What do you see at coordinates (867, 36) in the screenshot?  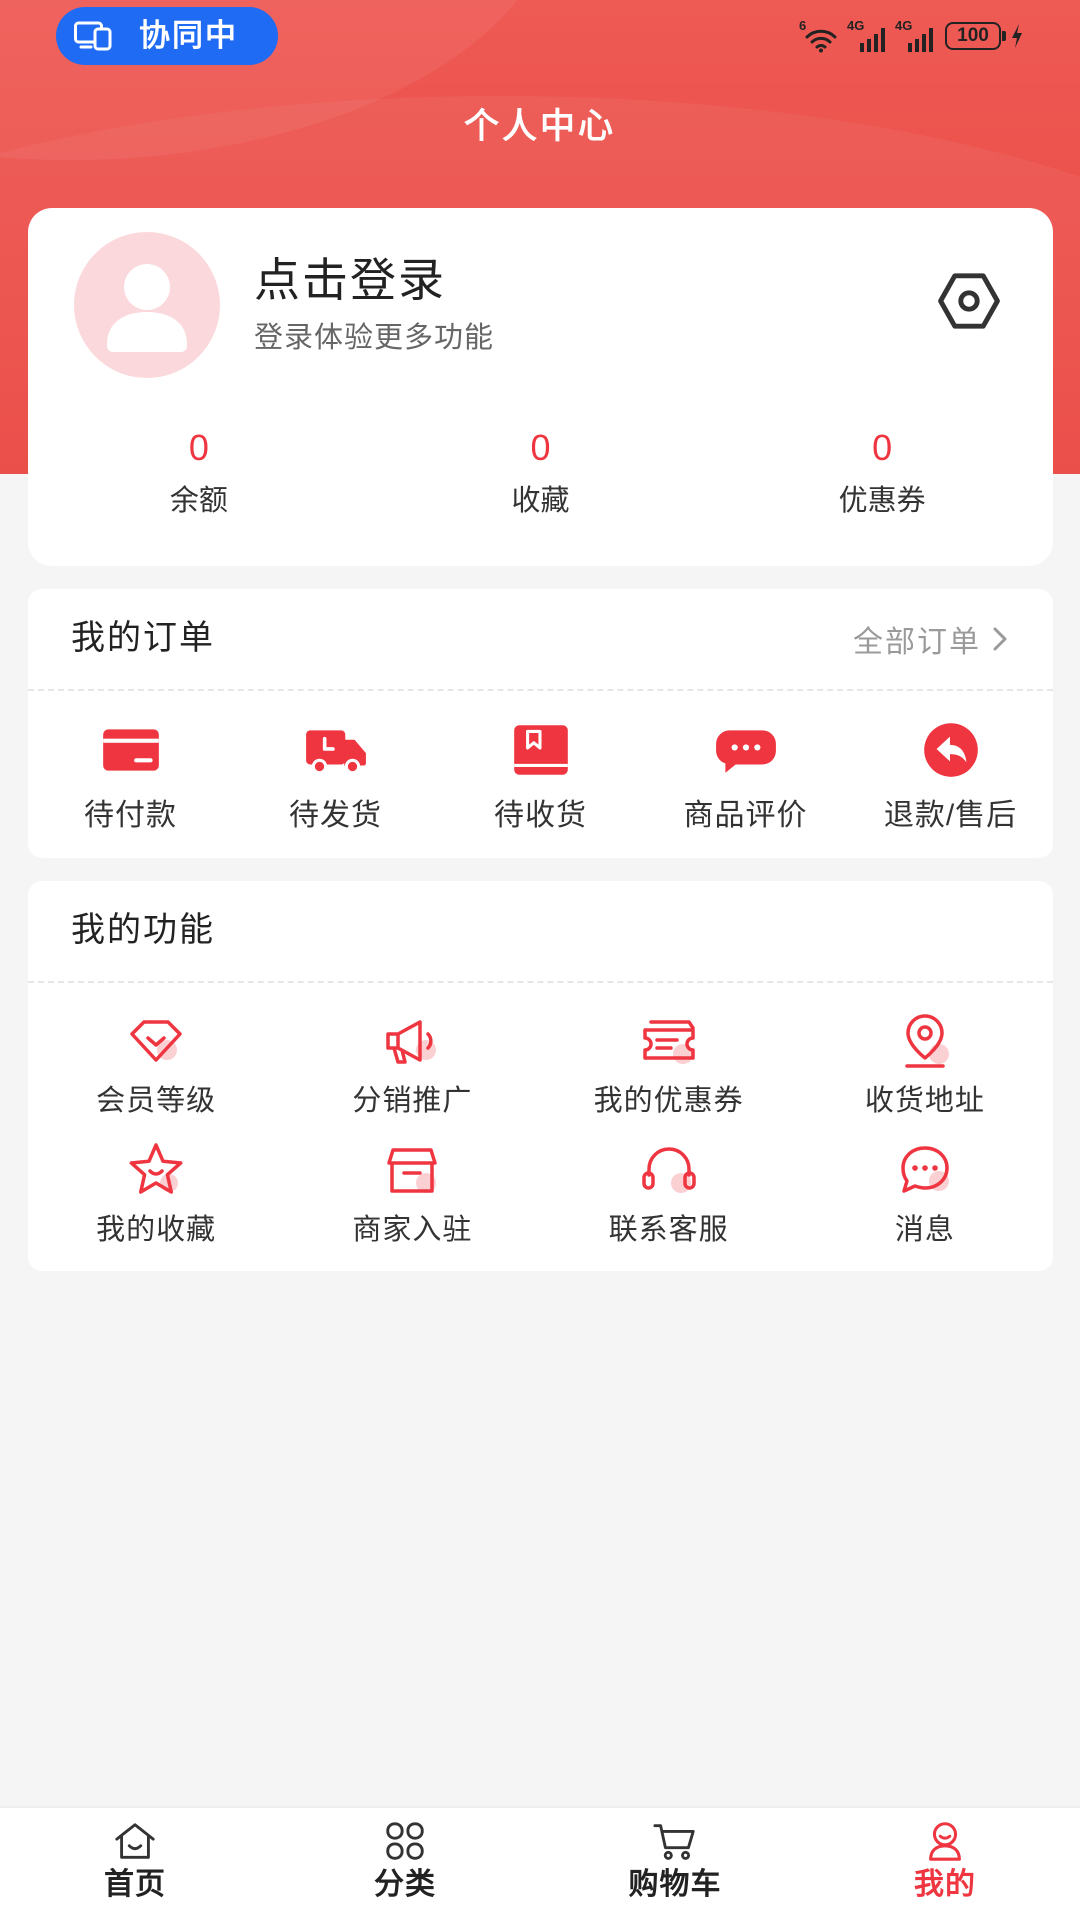 I see `cellular-indicator-1: 4G` at bounding box center [867, 36].